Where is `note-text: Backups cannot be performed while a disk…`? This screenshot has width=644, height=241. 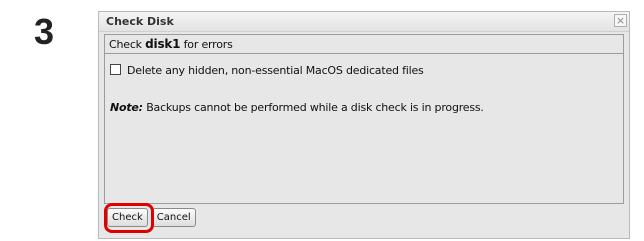
note-text: Backups cannot be performed while a disk… is located at coordinates (315, 107).